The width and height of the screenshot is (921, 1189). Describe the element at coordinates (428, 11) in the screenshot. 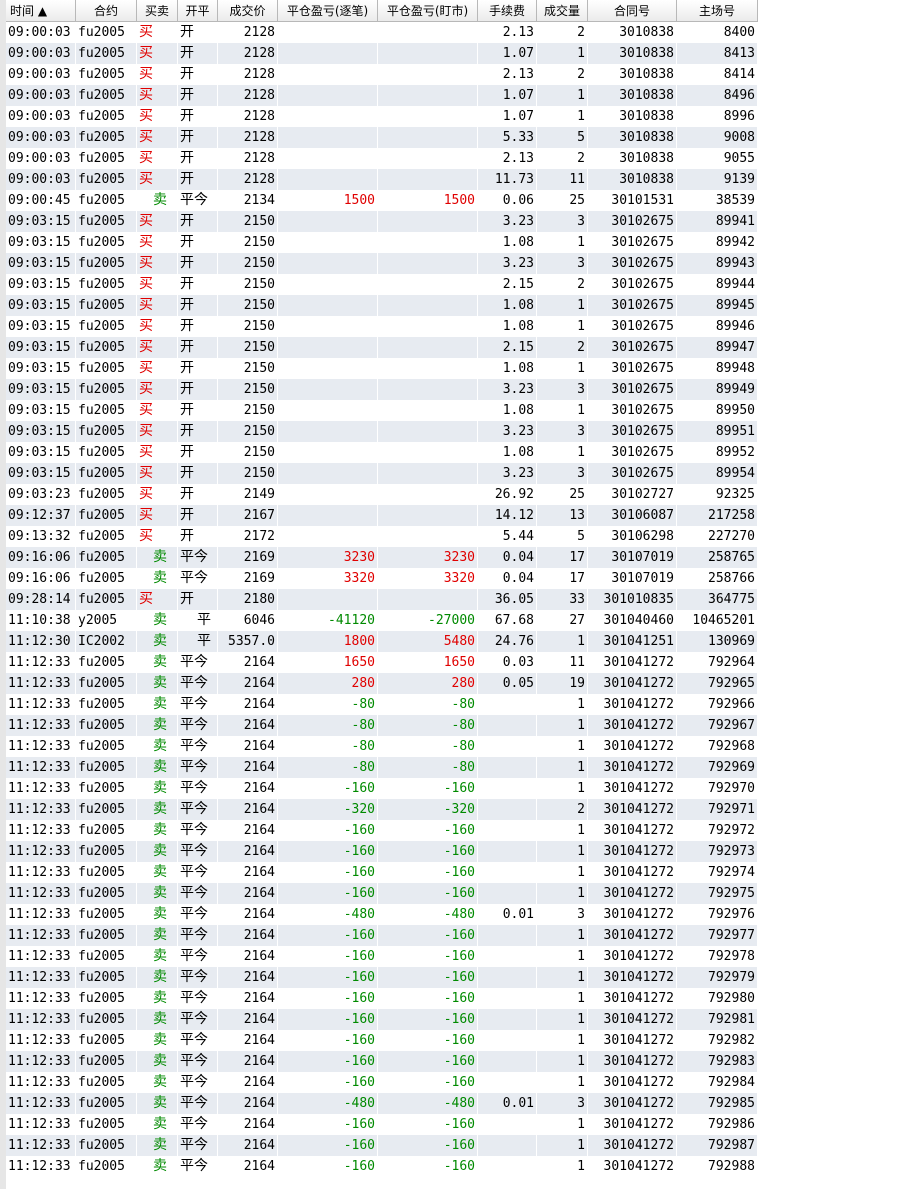

I see `column-header-pnl_mark: 平仓盈亏(盯市)` at that location.